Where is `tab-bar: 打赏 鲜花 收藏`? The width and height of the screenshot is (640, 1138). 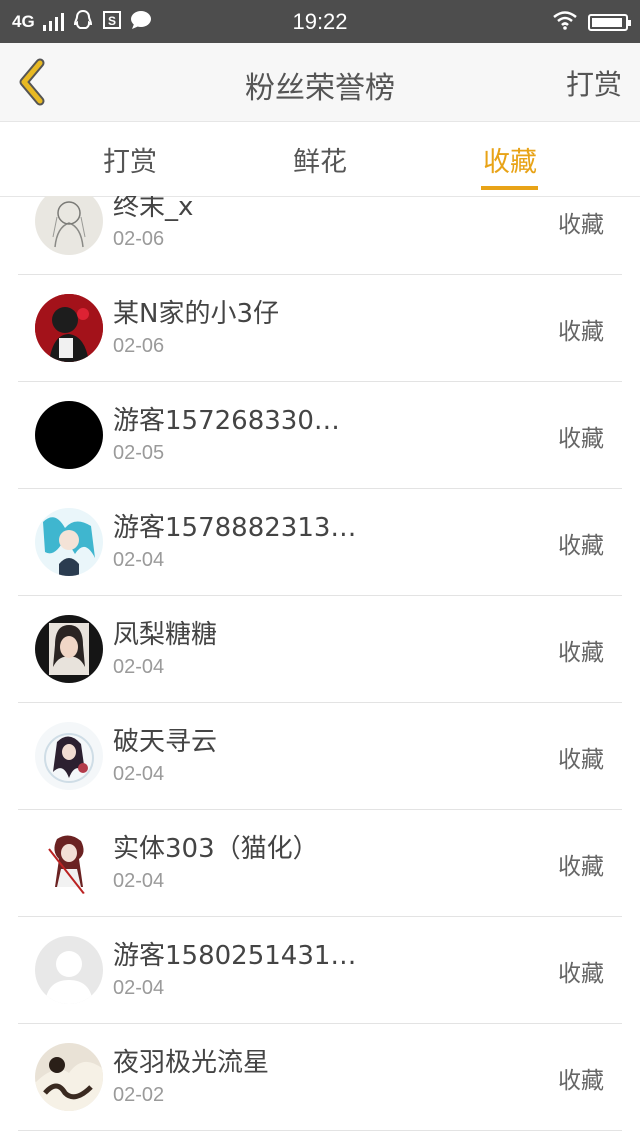
tab-bar: 打赏 鲜花 收藏 is located at coordinates (320, 159).